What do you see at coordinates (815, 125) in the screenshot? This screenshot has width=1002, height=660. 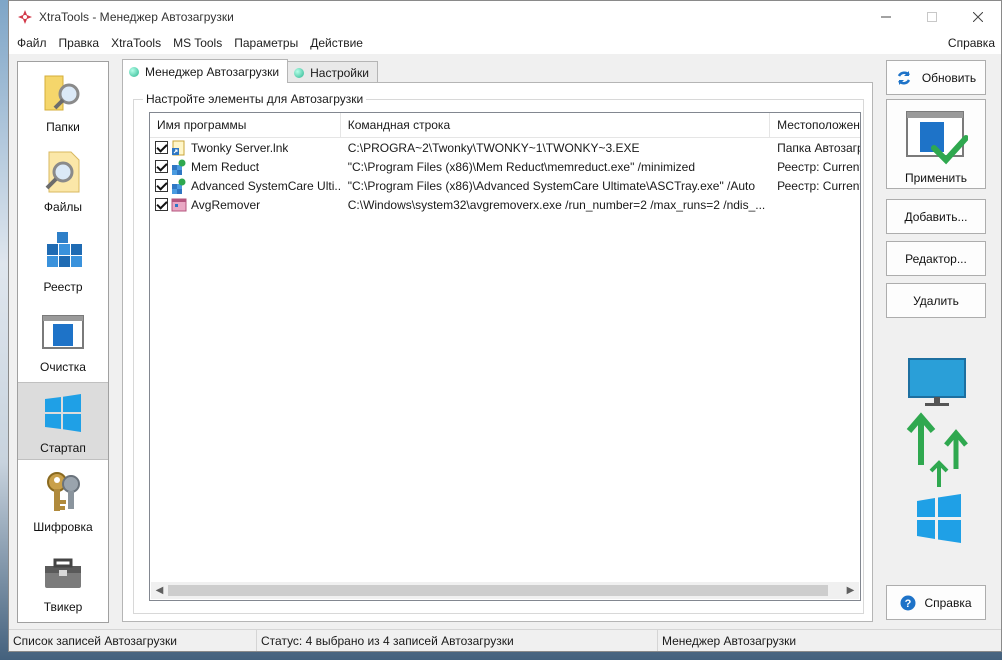 I see `column-header-location: Местоположение` at bounding box center [815, 125].